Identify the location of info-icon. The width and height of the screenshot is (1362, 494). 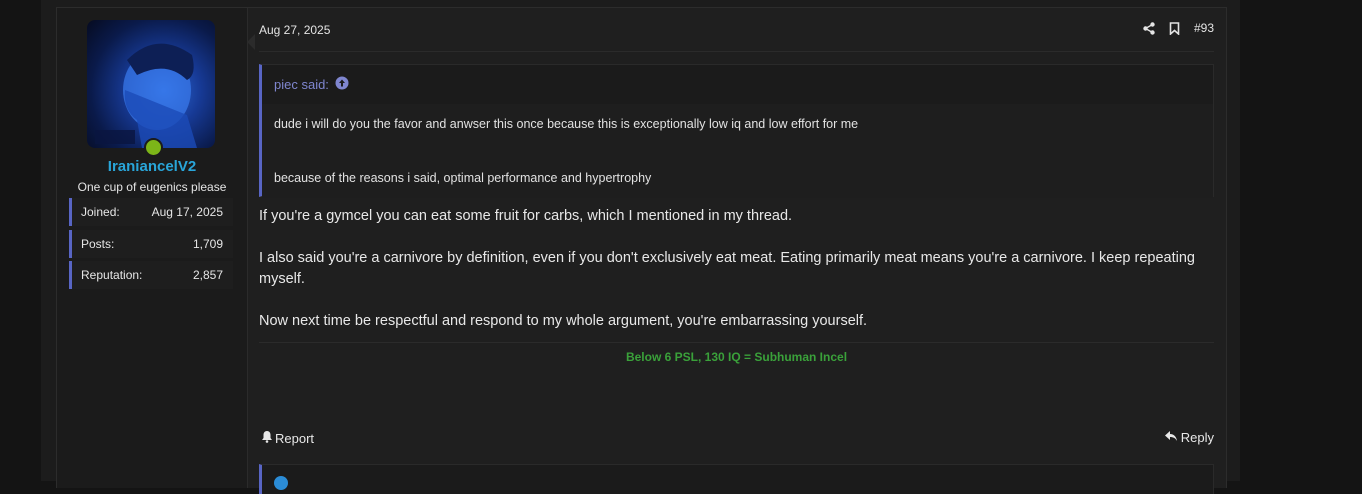
(281, 483).